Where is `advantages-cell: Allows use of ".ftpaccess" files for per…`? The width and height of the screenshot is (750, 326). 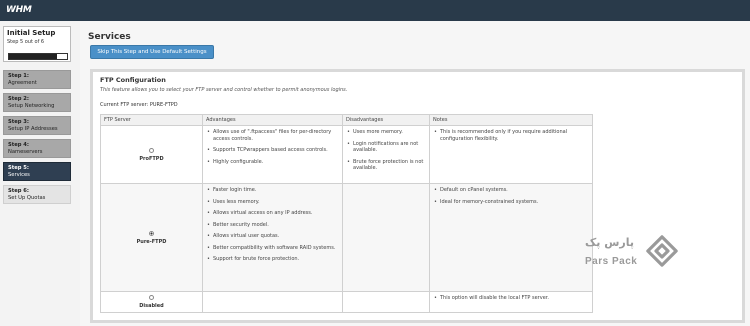 advantages-cell: Allows use of ".ftpaccess" files for per… is located at coordinates (272, 154).